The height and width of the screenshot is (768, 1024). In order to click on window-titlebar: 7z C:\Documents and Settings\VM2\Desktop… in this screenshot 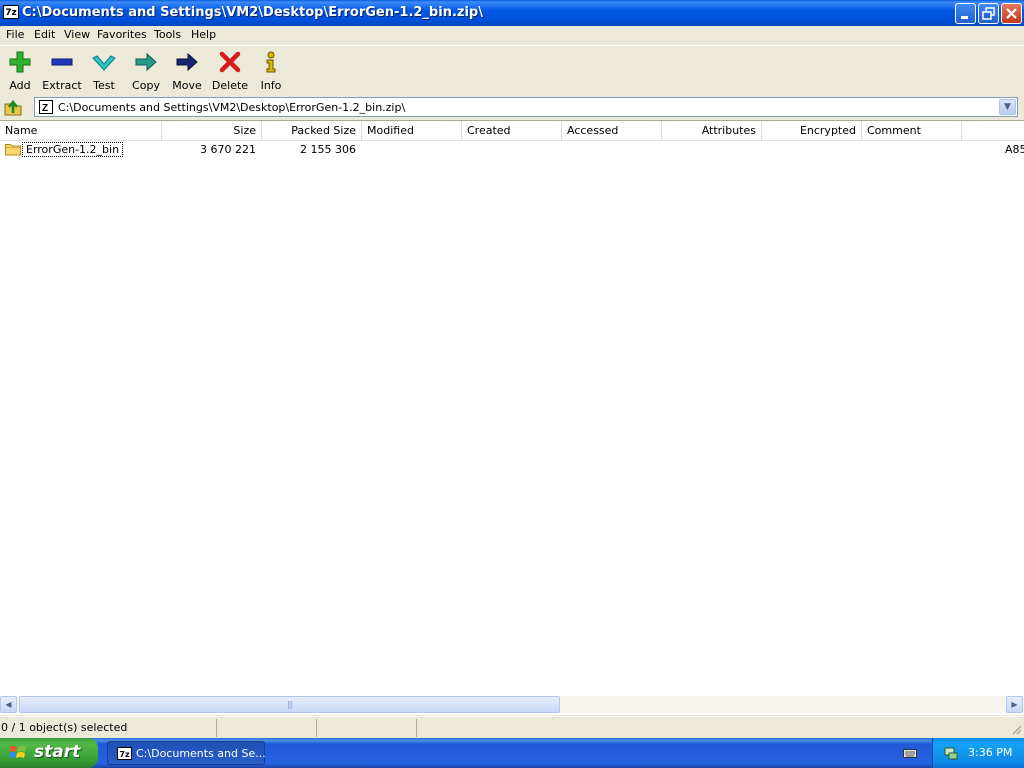, I will do `click(512, 13)`.